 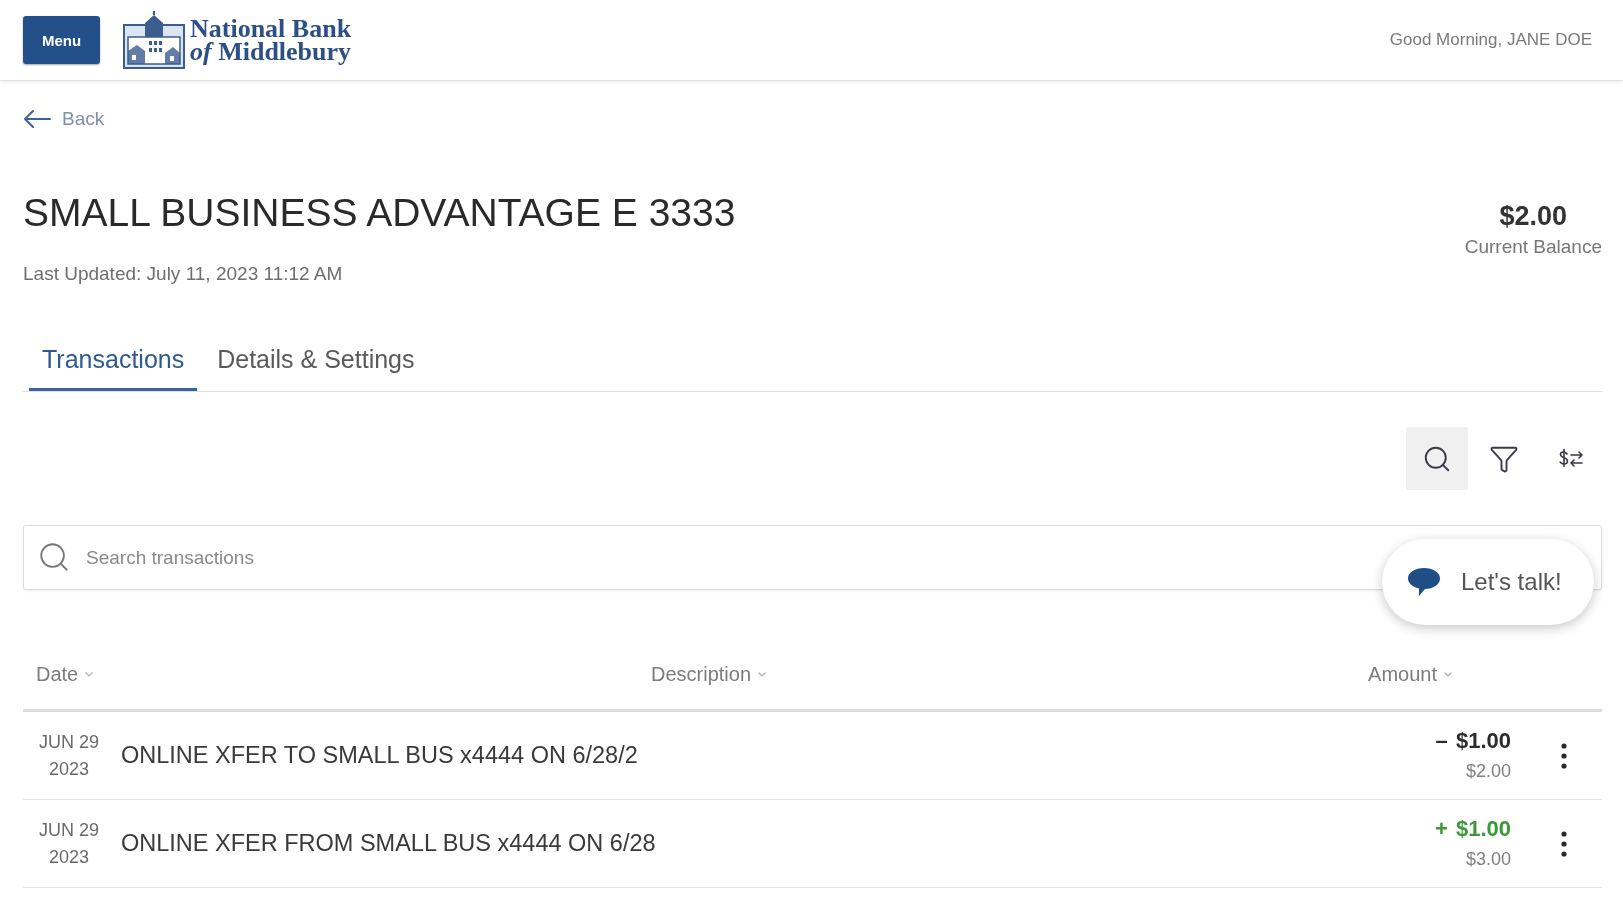 What do you see at coordinates (1488, 859) in the screenshot?
I see `running-balance-text: $3.00` at bounding box center [1488, 859].